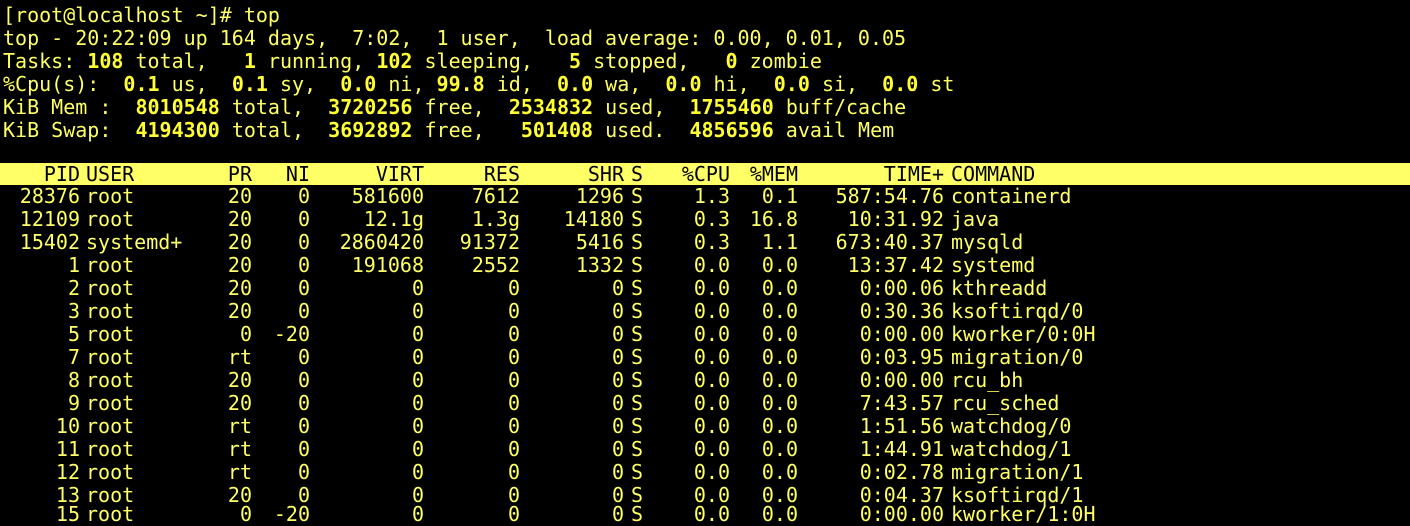  I want to click on cpu-st-label: st, so click(942, 84).